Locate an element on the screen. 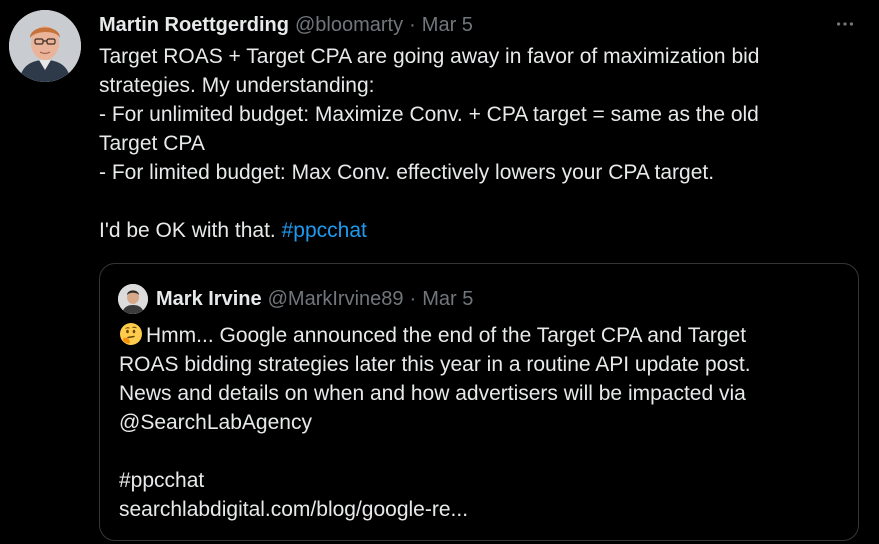 This screenshot has width=879, height=544. tweet-header: Martin Roettgerding @bloomarty · Mar 5 is located at coordinates (286, 25).